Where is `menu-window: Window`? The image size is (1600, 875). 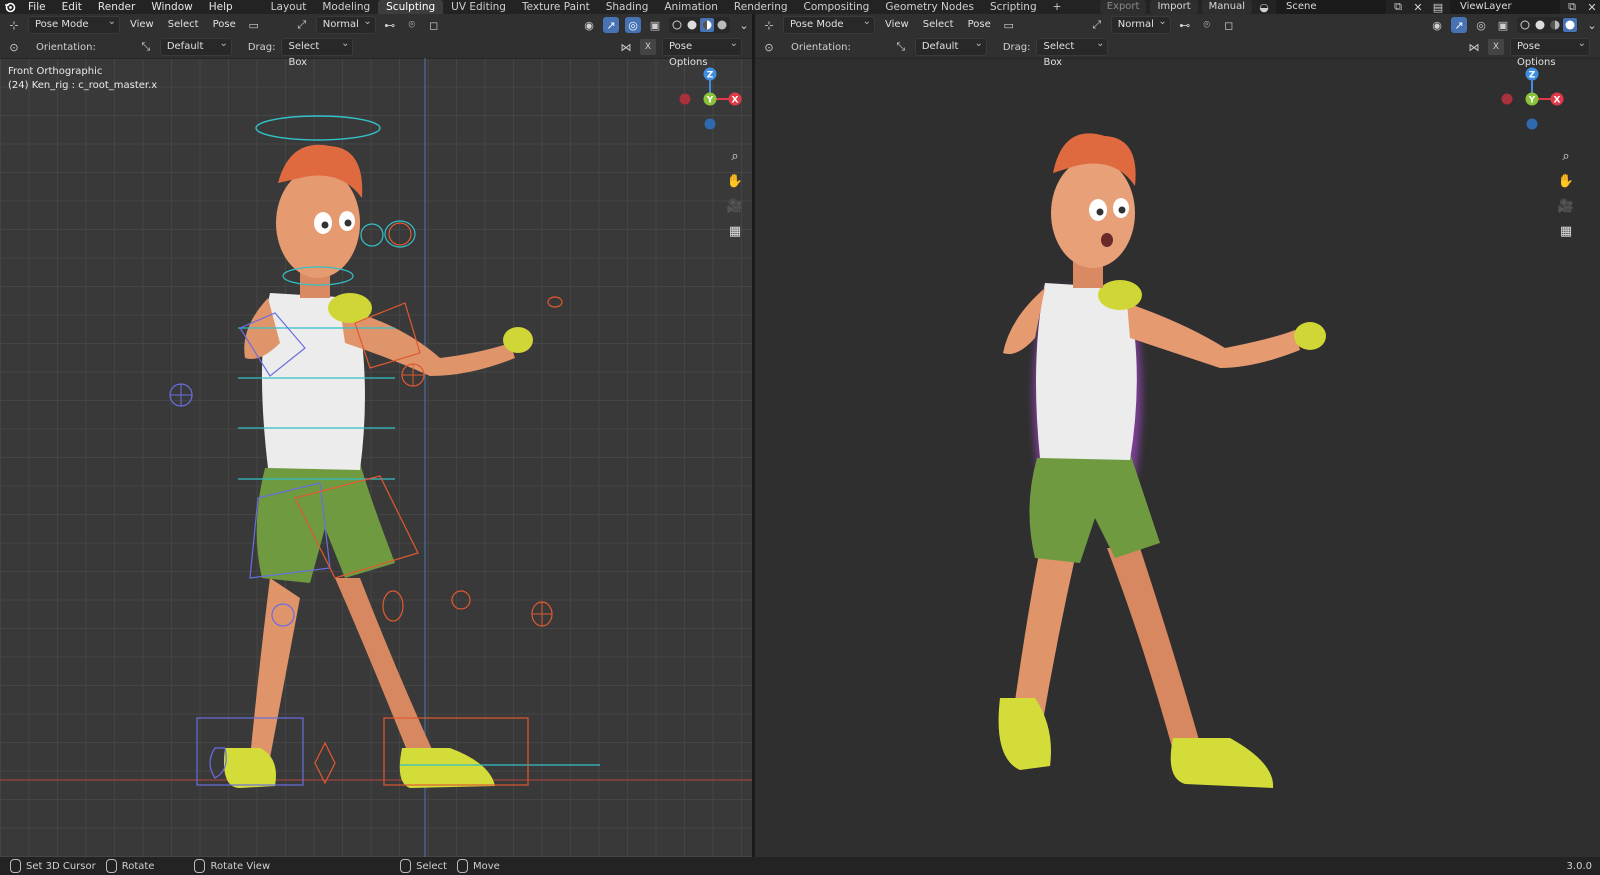
menu-window: Window is located at coordinates (171, 7).